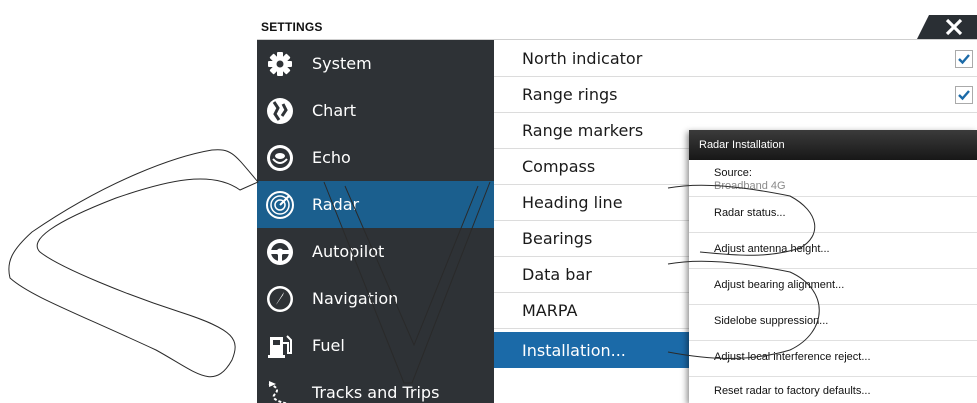 Image resolution: width=977 pixels, height=403 pixels. I want to click on sidebar-item-fuel: Fuel, so click(375, 345).